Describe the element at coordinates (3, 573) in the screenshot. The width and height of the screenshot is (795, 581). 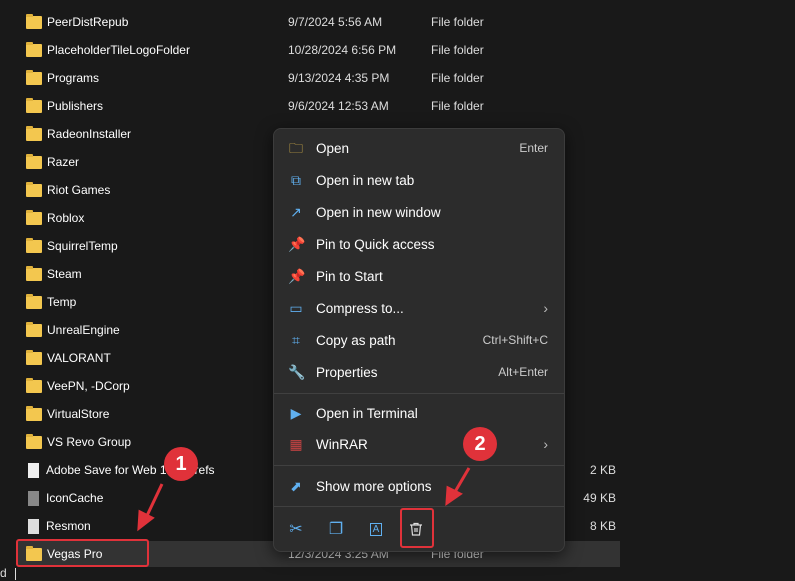
I see `status-text: d` at that location.